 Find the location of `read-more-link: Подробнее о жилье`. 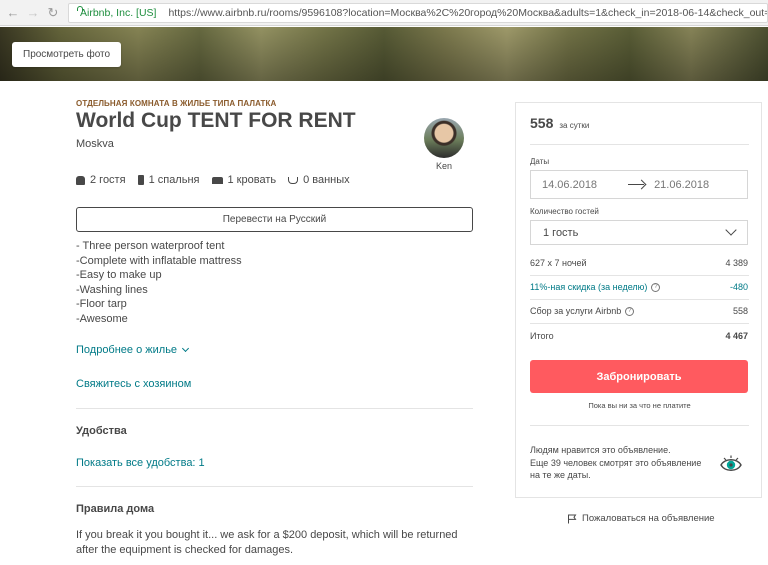

read-more-link: Подробнее о жилье is located at coordinates (133, 350).